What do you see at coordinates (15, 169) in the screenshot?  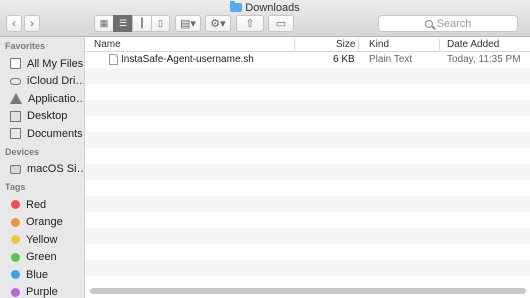 I see `disk-icon` at bounding box center [15, 169].